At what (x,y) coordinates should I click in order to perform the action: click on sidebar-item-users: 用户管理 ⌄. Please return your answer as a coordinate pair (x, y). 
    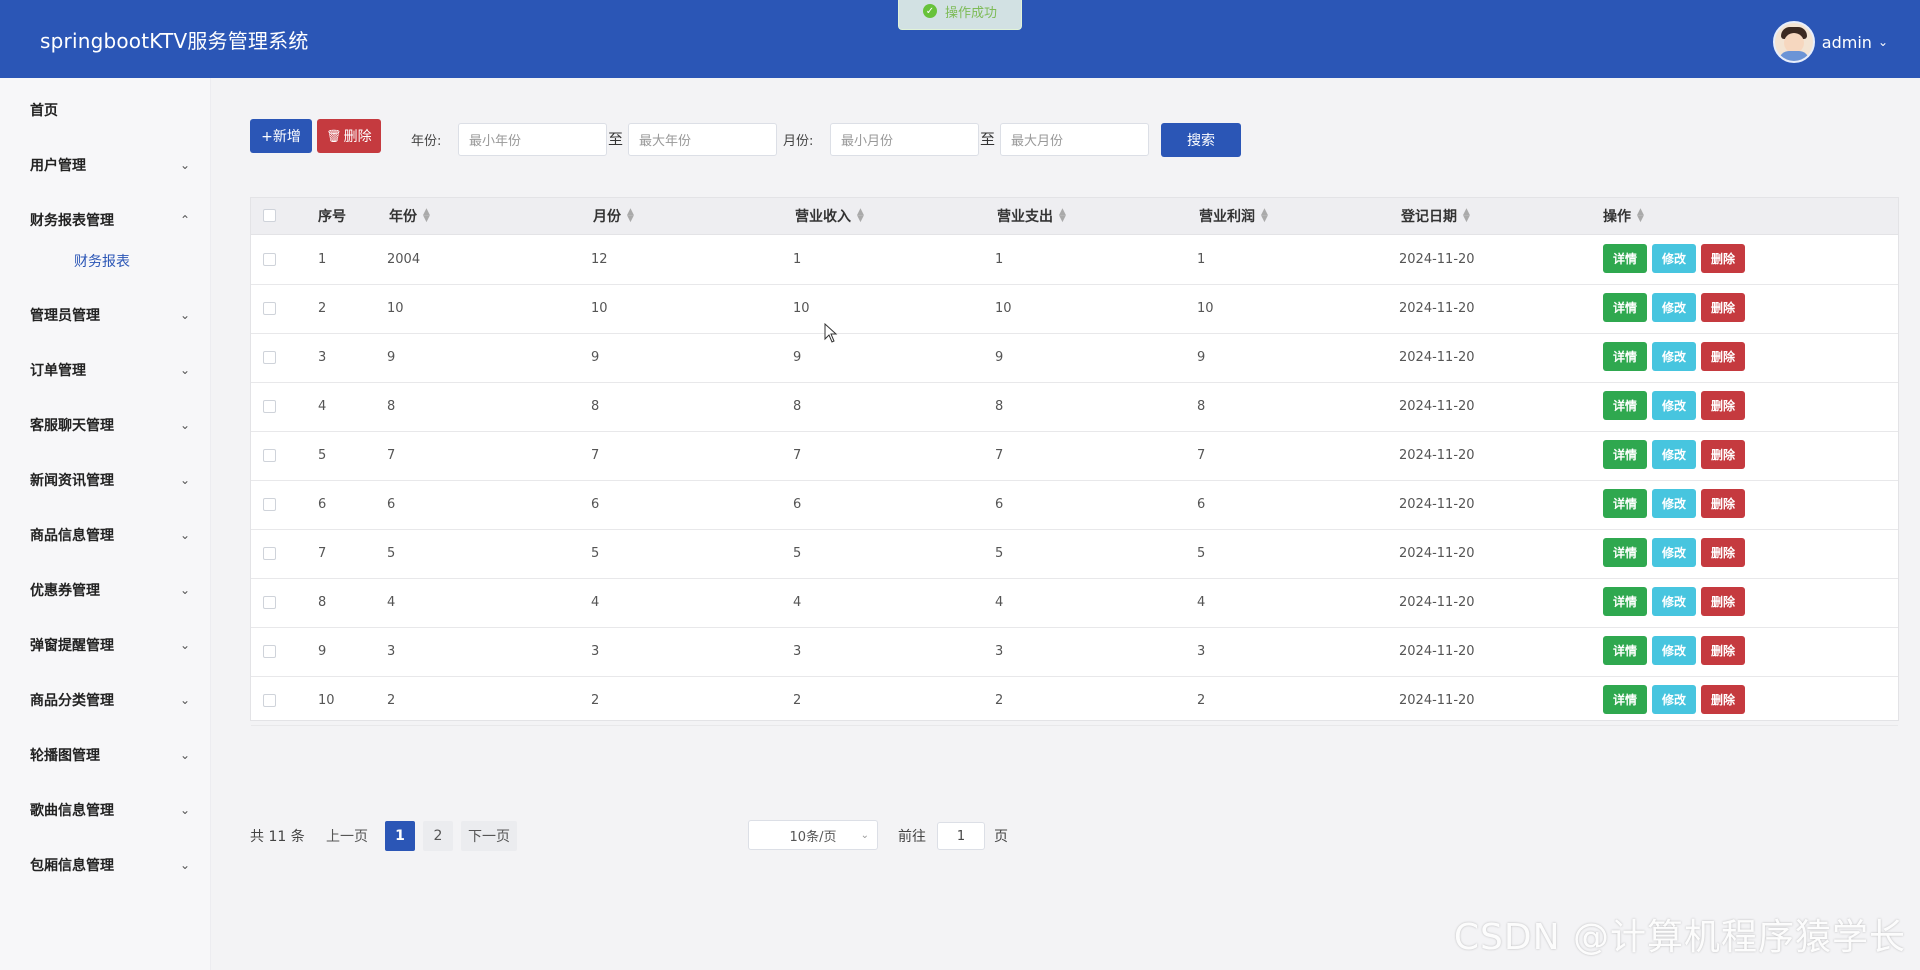
    Looking at the image, I should click on (105, 165).